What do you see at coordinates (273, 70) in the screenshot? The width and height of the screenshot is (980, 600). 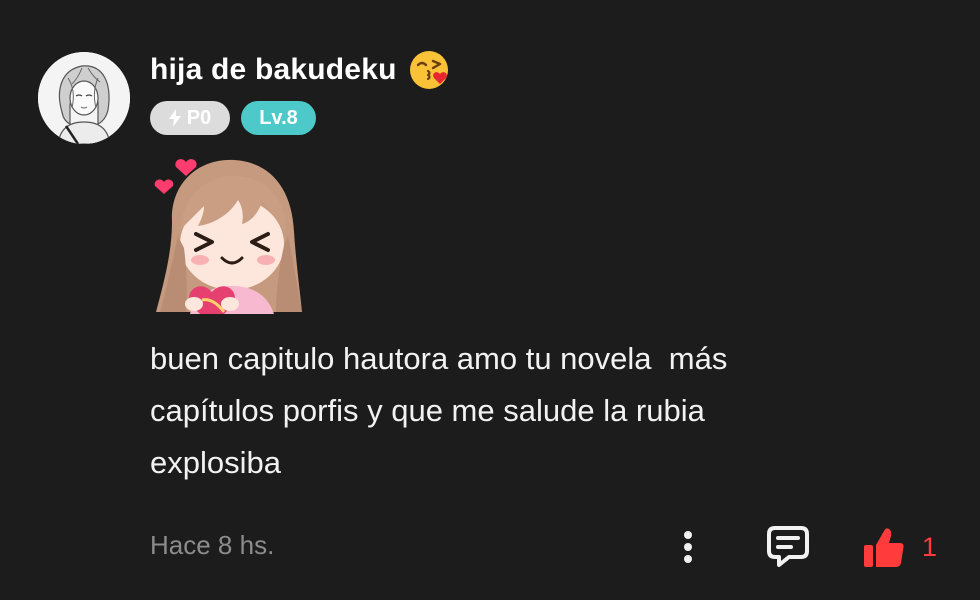 I see `username: hija de bakudeku` at bounding box center [273, 70].